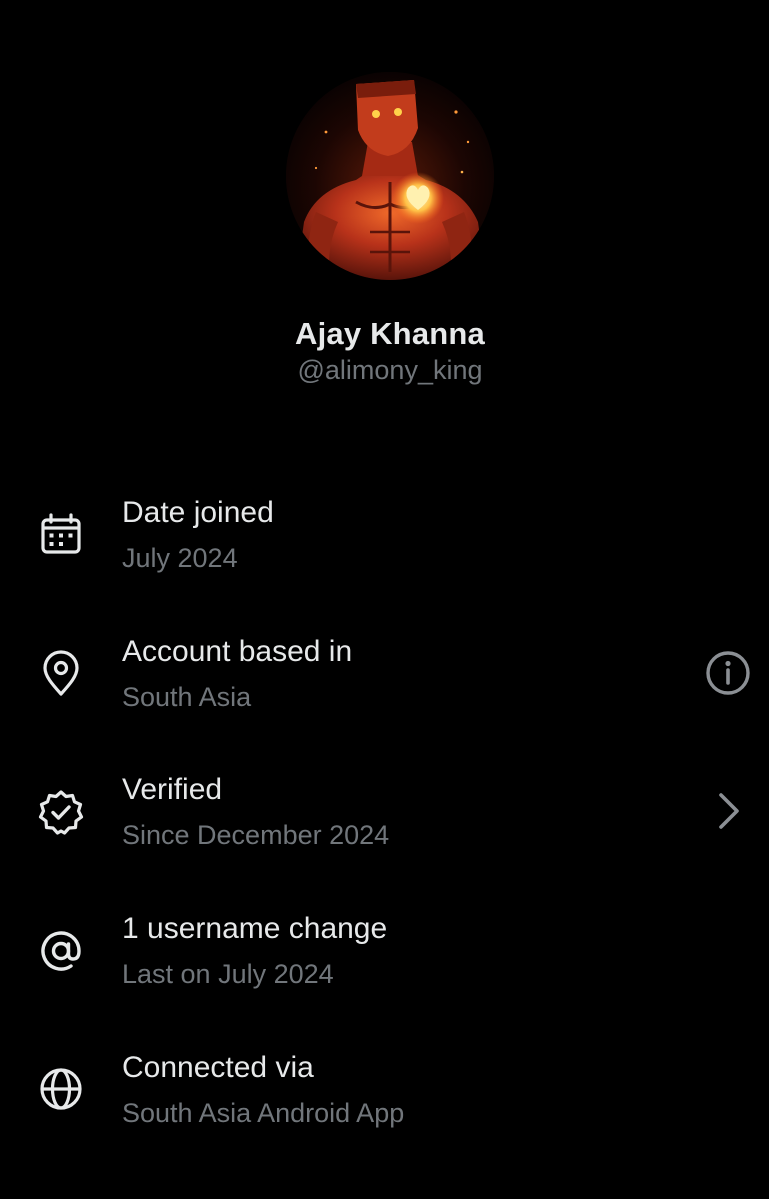 The image size is (769, 1199). I want to click on row-subtitle: South Asia, so click(187, 697).